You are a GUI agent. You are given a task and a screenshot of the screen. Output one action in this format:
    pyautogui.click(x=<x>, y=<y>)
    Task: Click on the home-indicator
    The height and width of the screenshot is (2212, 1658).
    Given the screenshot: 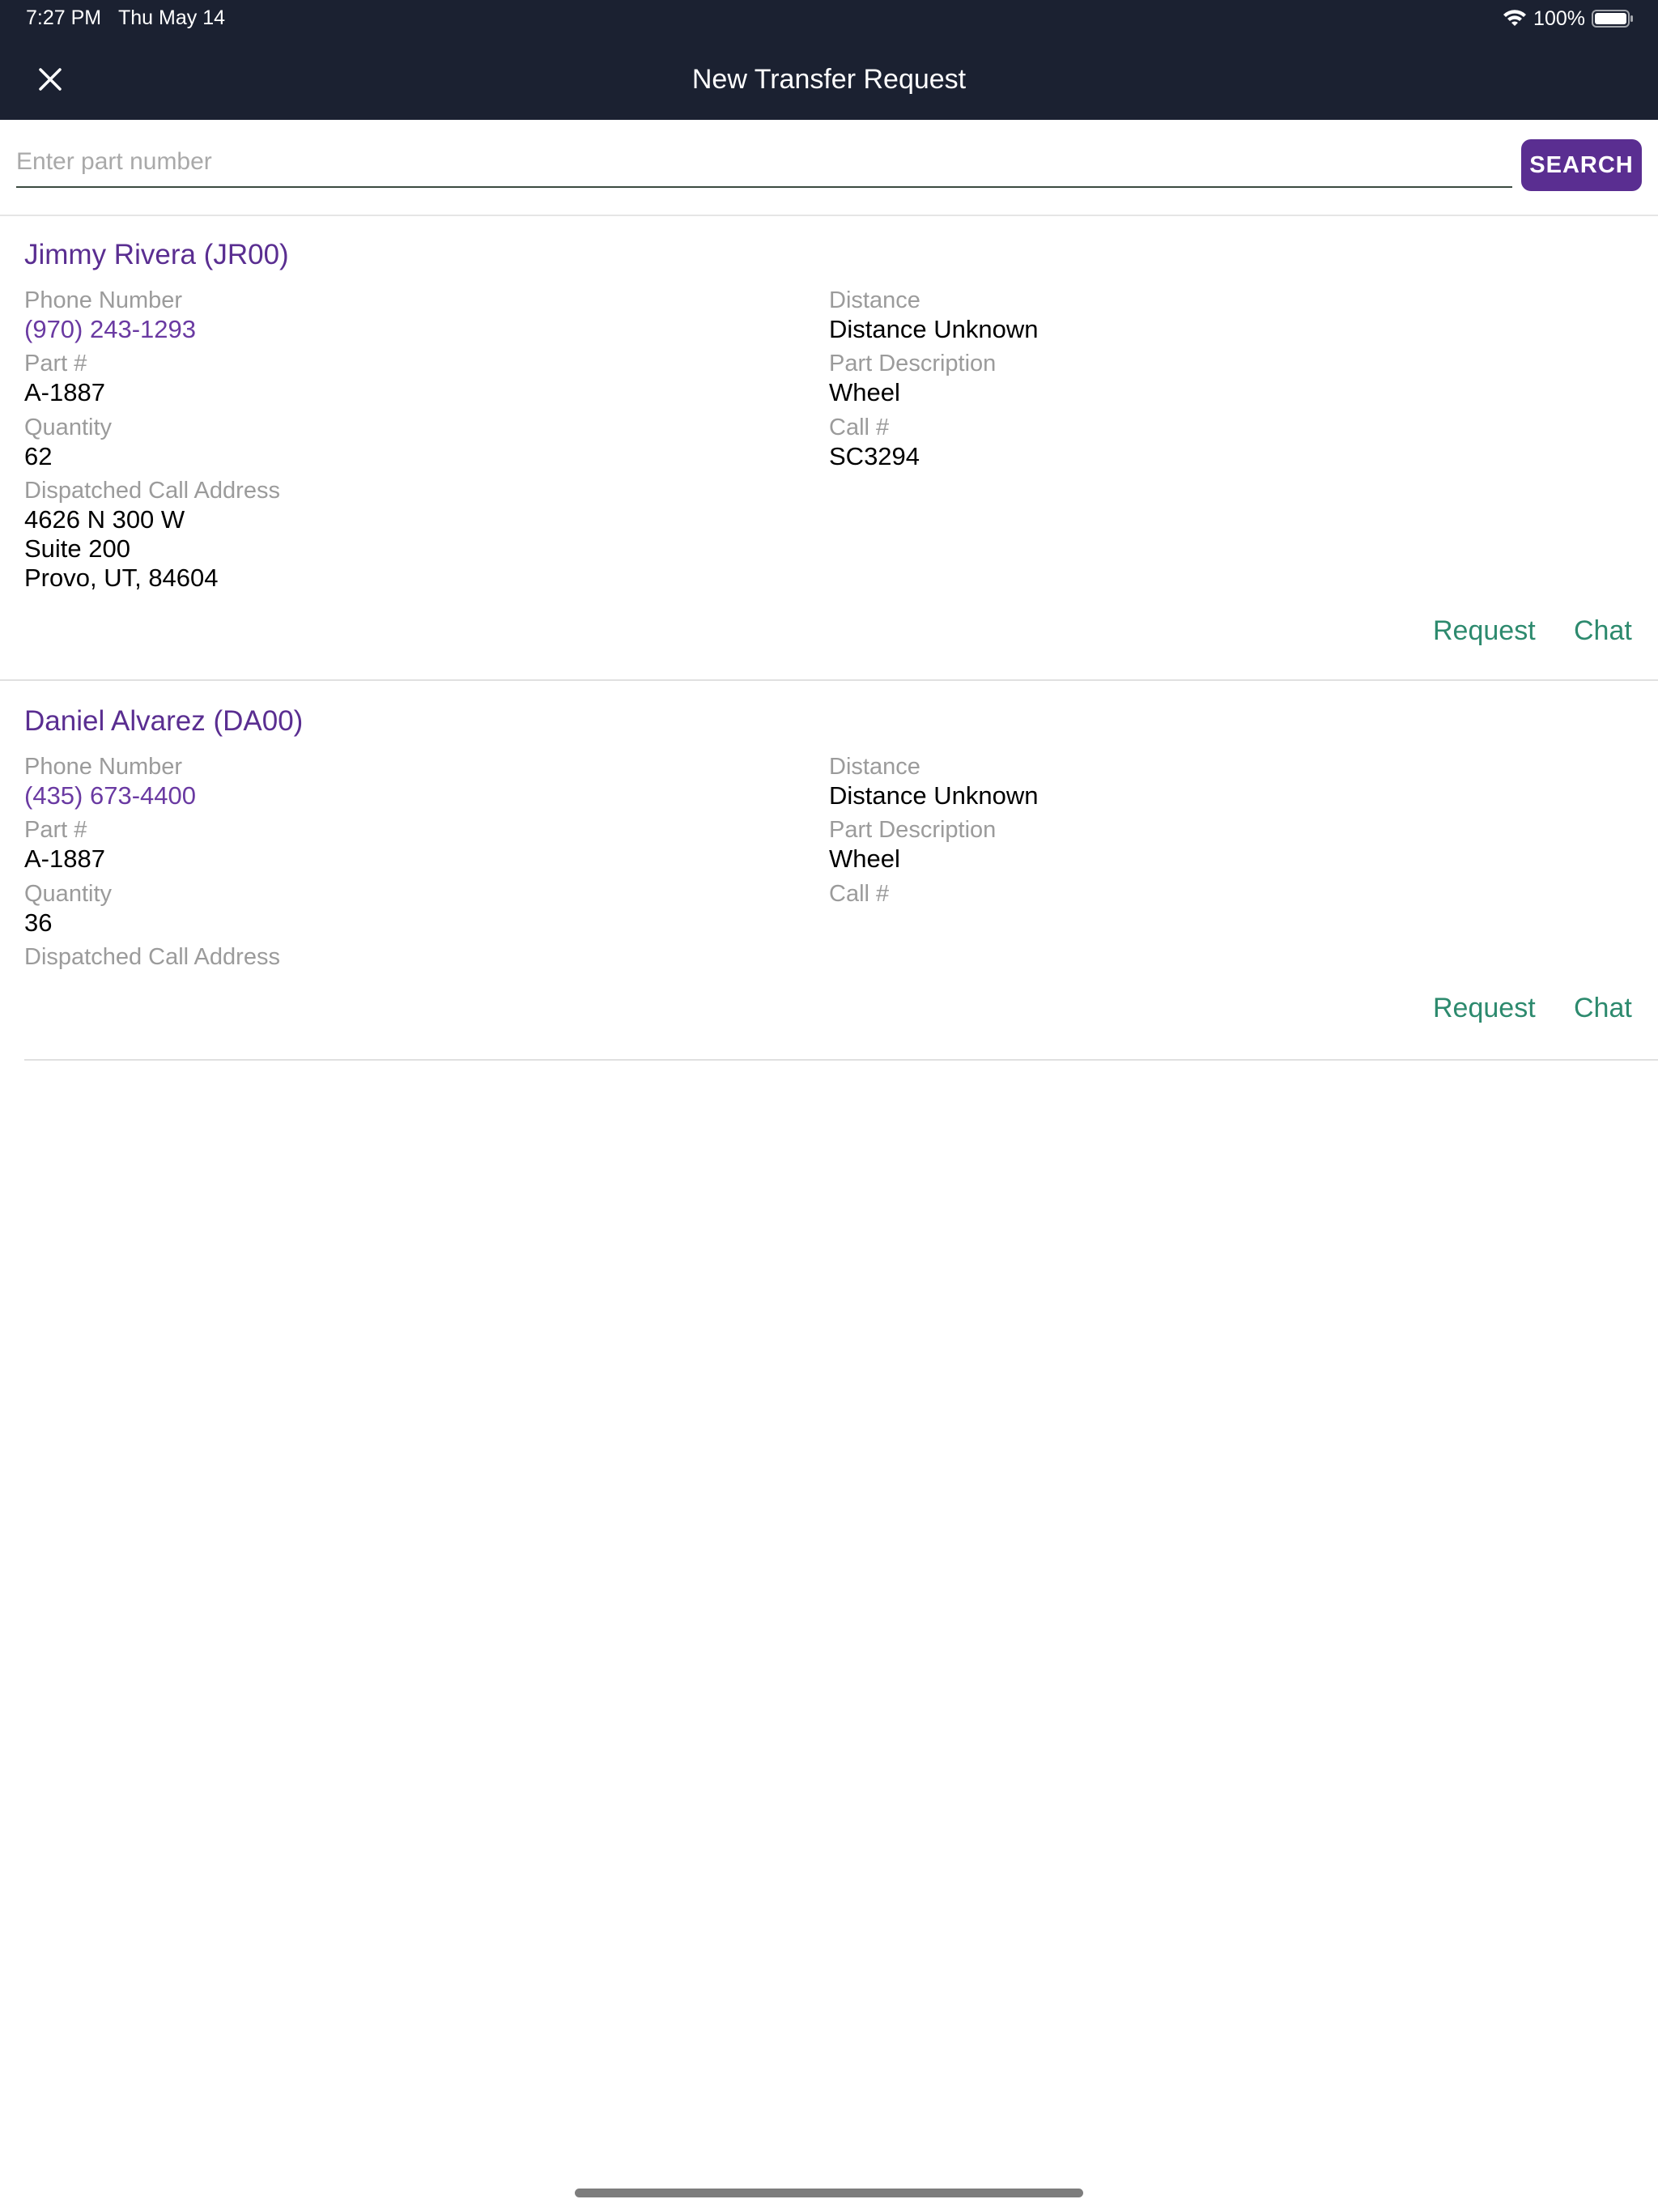 What is the action you would take?
    pyautogui.click(x=829, y=2193)
    